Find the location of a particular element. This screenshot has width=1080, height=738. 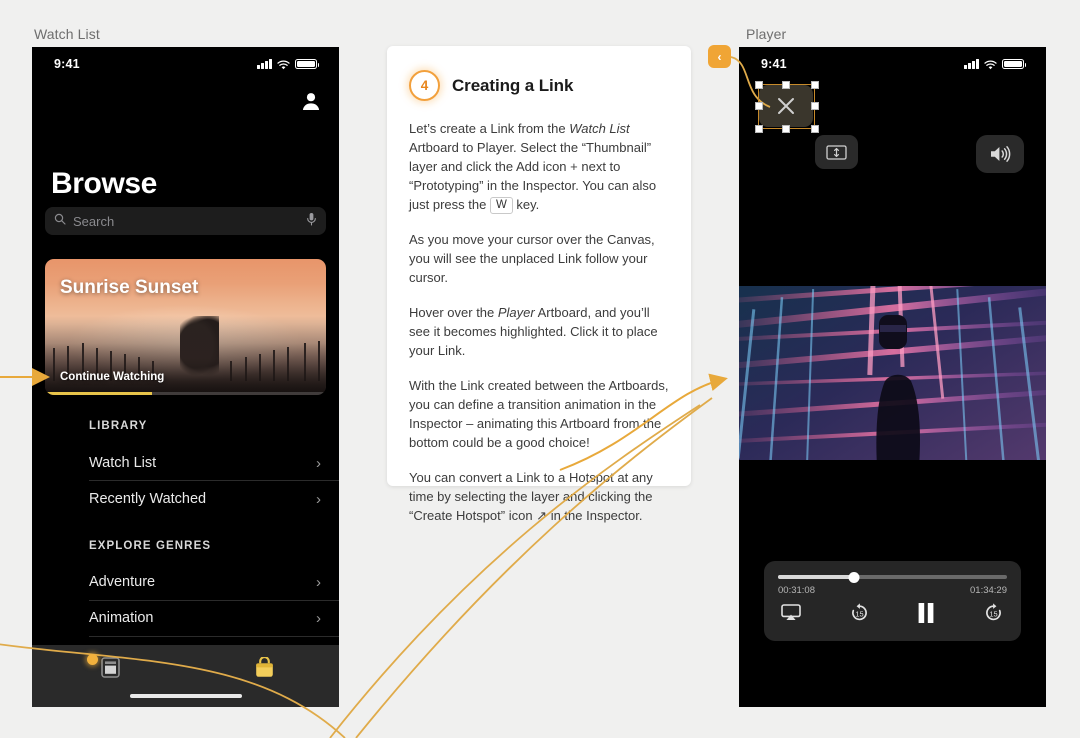

keyboard-key: W is located at coordinates (501, 205).